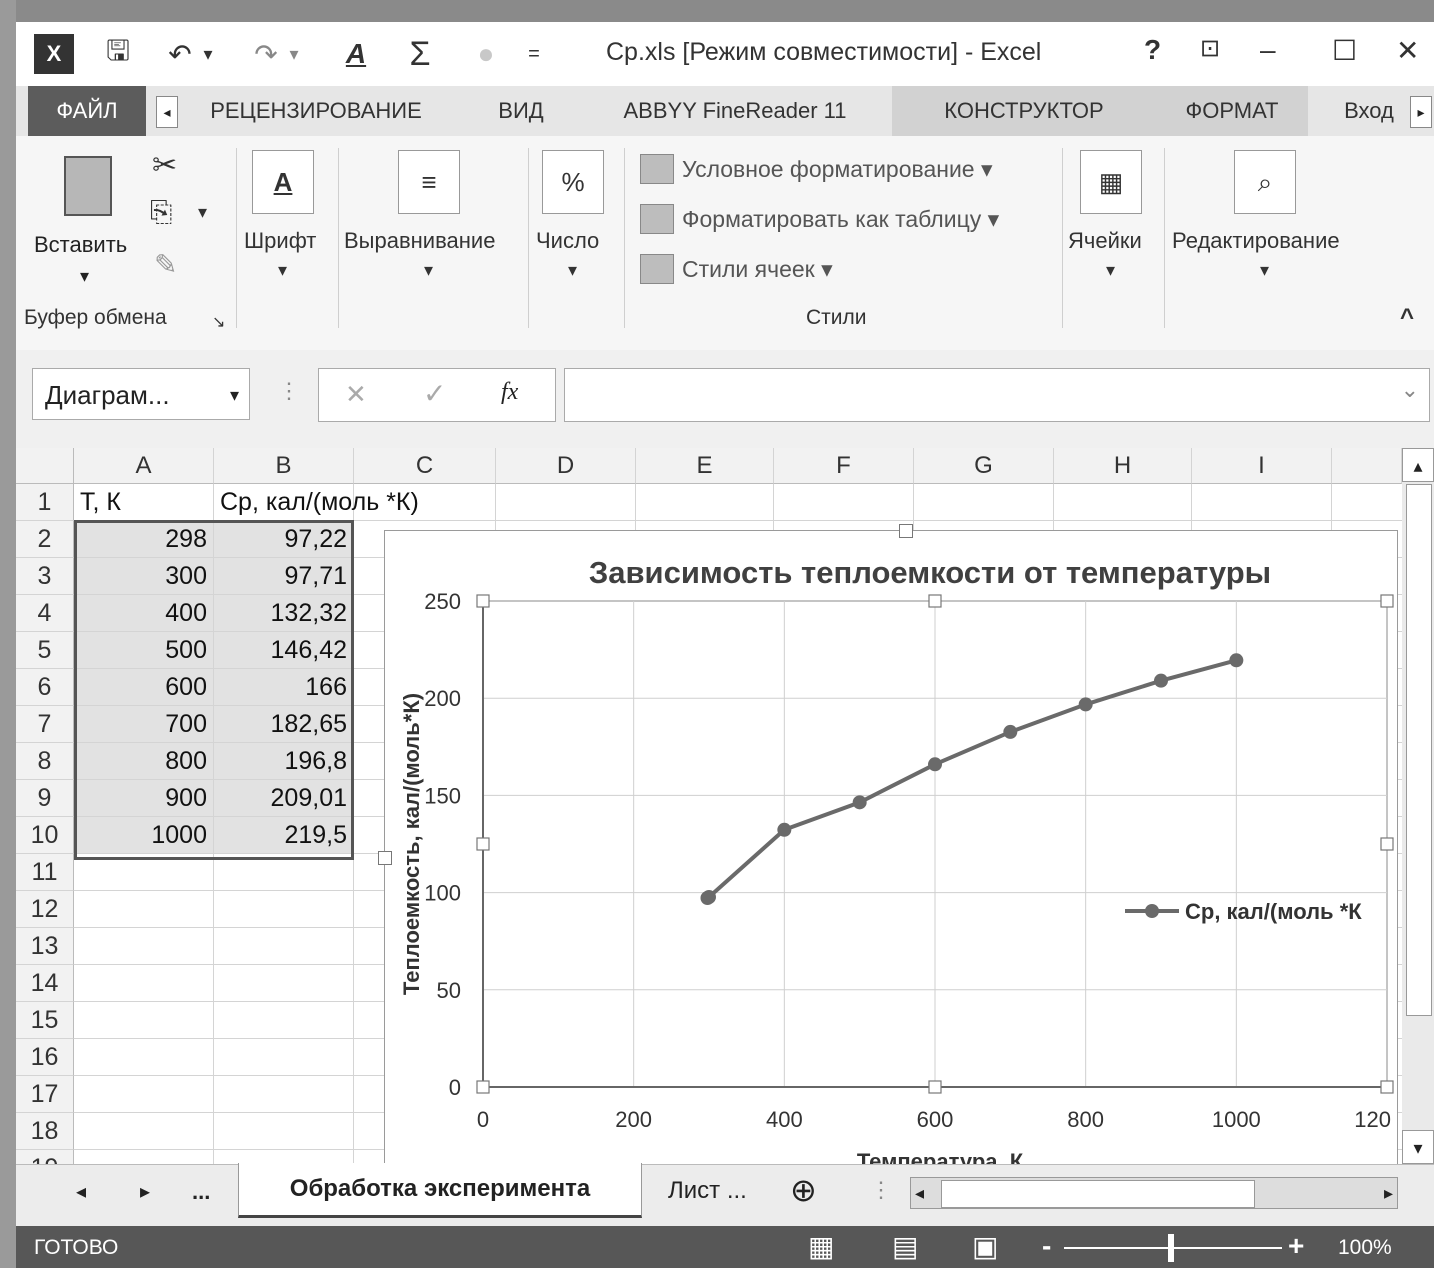 This screenshot has width=1434, height=1268. What do you see at coordinates (144, 502) in the screenshot?
I see `cell-a1: Т, К` at bounding box center [144, 502].